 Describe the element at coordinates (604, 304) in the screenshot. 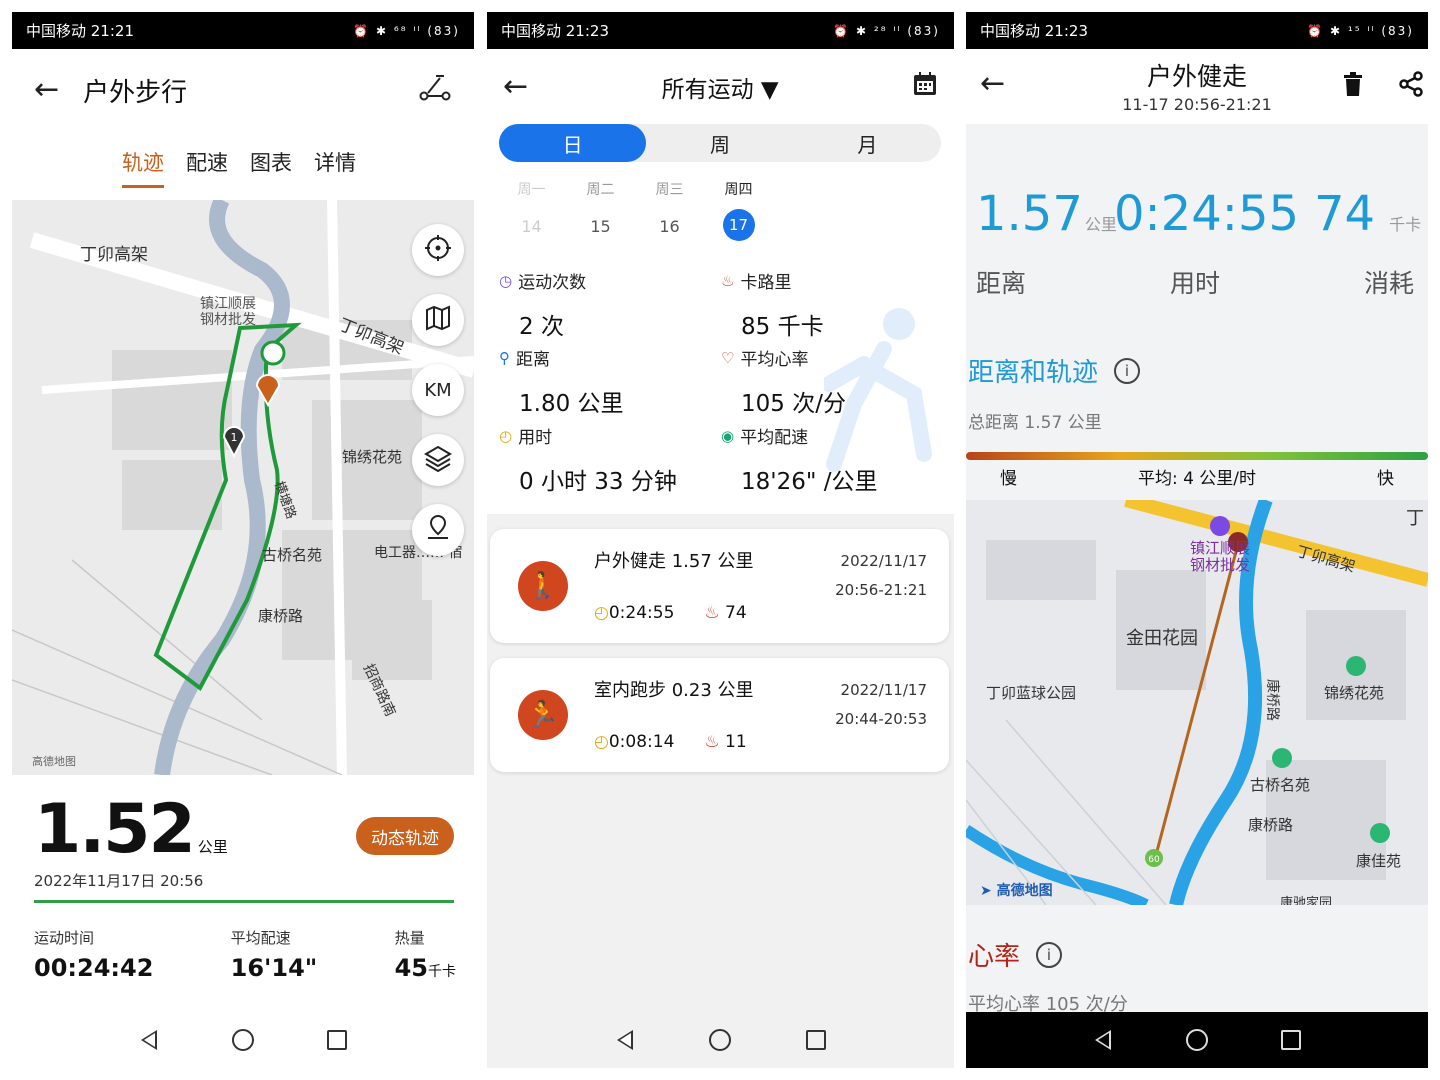

I see `summary-count: ◷ 运动次数 2 次` at that location.